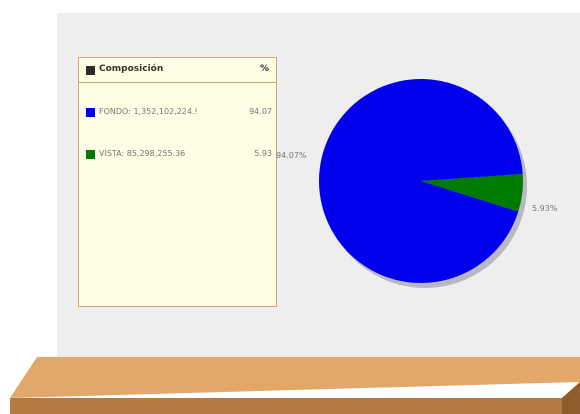 This screenshot has width=580, height=414. What do you see at coordinates (295, 377) in the screenshot?
I see `shelf-top` at bounding box center [295, 377].